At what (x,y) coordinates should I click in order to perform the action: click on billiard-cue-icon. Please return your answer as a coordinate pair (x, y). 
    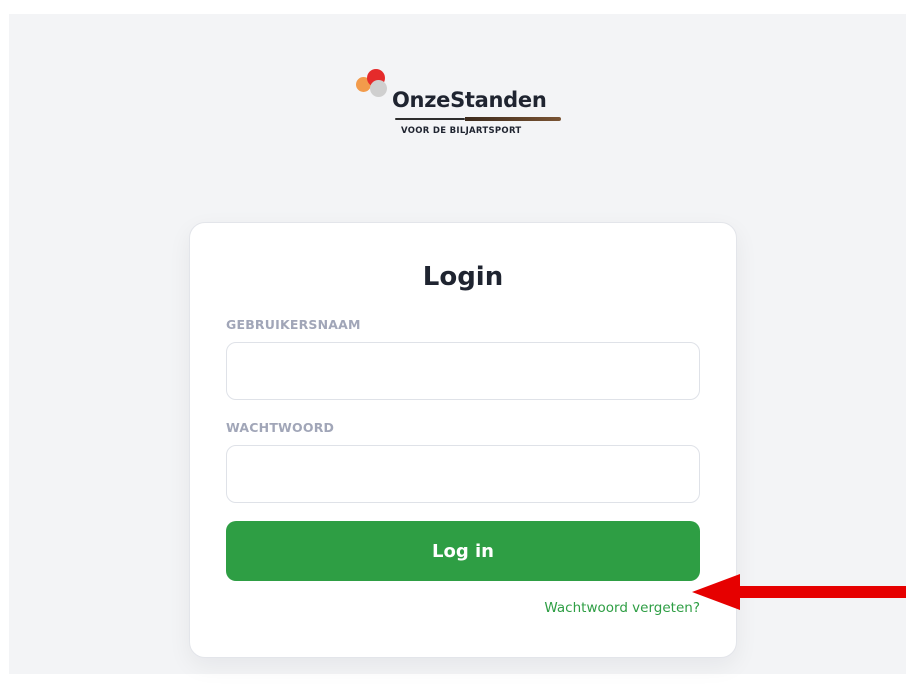
    Looking at the image, I should click on (478, 119).